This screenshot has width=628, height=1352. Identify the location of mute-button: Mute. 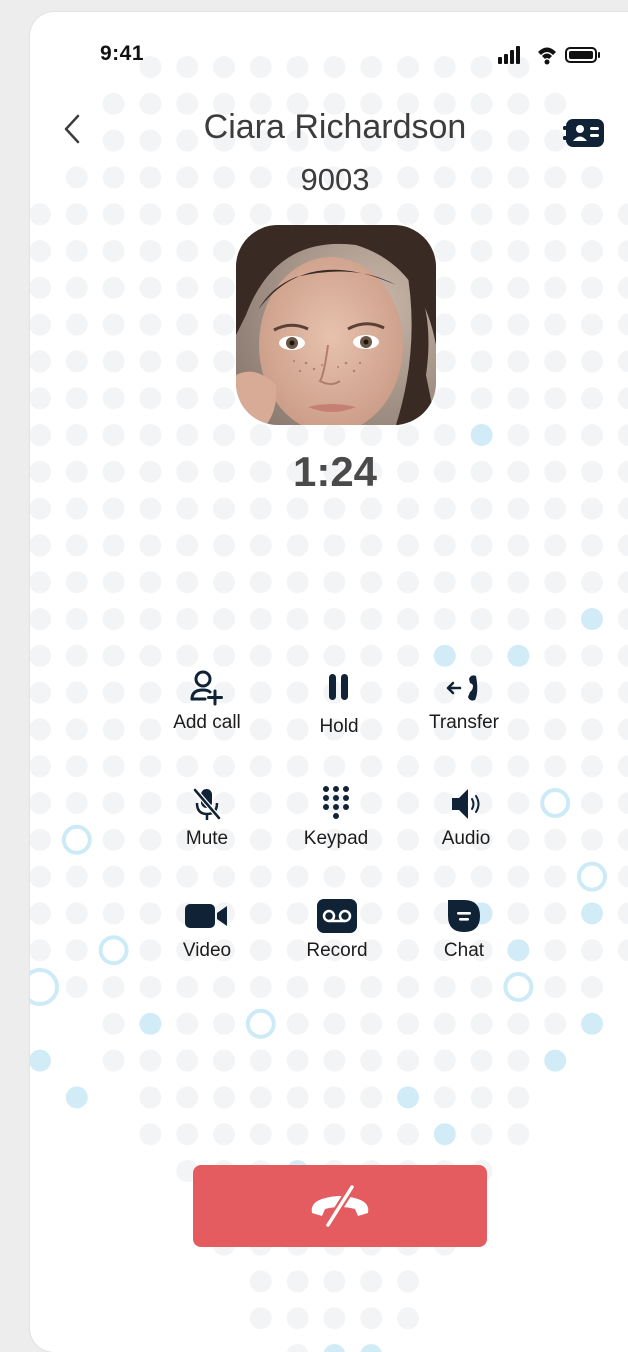
(207, 824).